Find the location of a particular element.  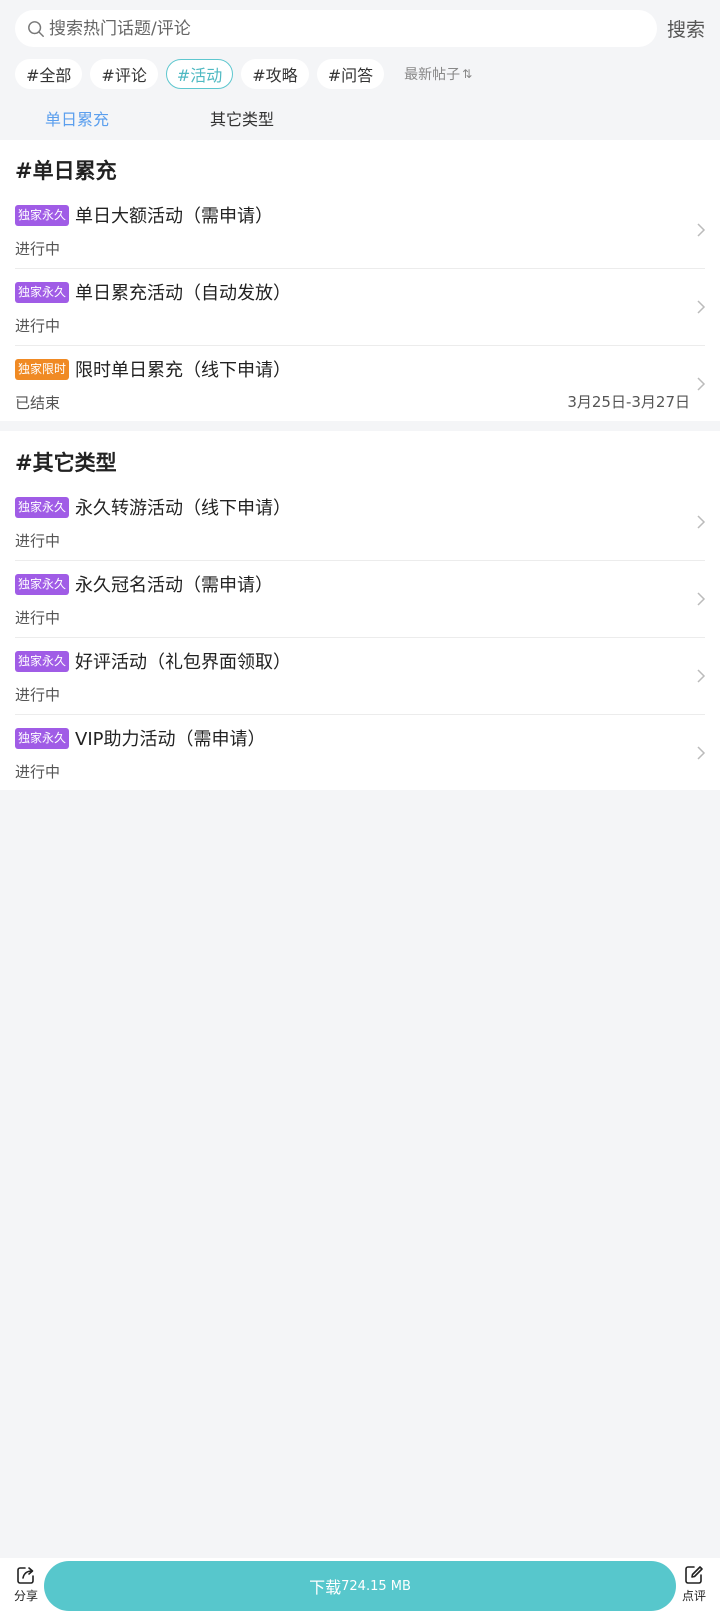

tag-guides: #攻略 is located at coordinates (275, 74).